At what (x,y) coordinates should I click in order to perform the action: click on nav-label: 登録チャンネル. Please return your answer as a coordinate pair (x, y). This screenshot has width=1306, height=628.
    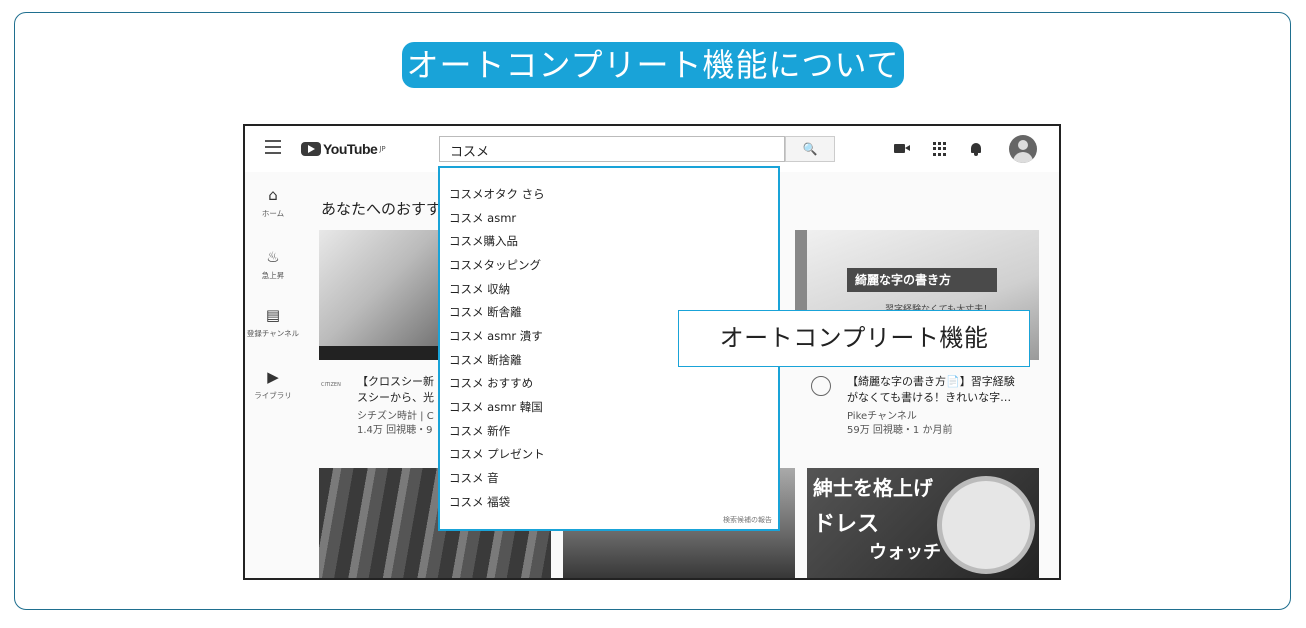
    Looking at the image, I should click on (273, 333).